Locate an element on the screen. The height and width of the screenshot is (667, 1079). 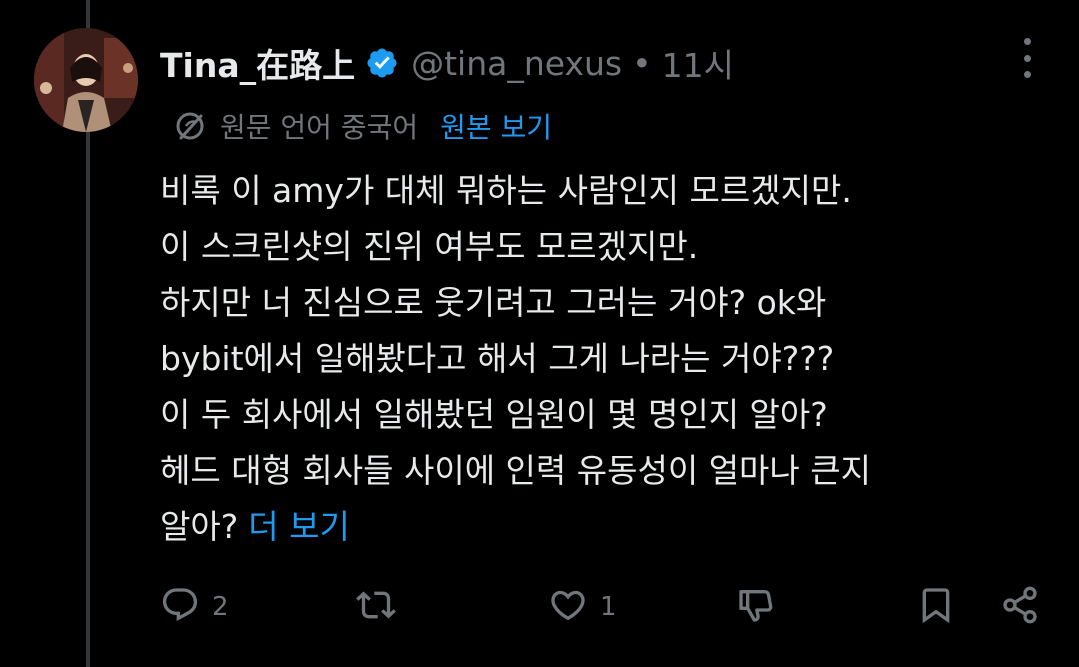
show-more-link: 더 보기 is located at coordinates (299, 526).